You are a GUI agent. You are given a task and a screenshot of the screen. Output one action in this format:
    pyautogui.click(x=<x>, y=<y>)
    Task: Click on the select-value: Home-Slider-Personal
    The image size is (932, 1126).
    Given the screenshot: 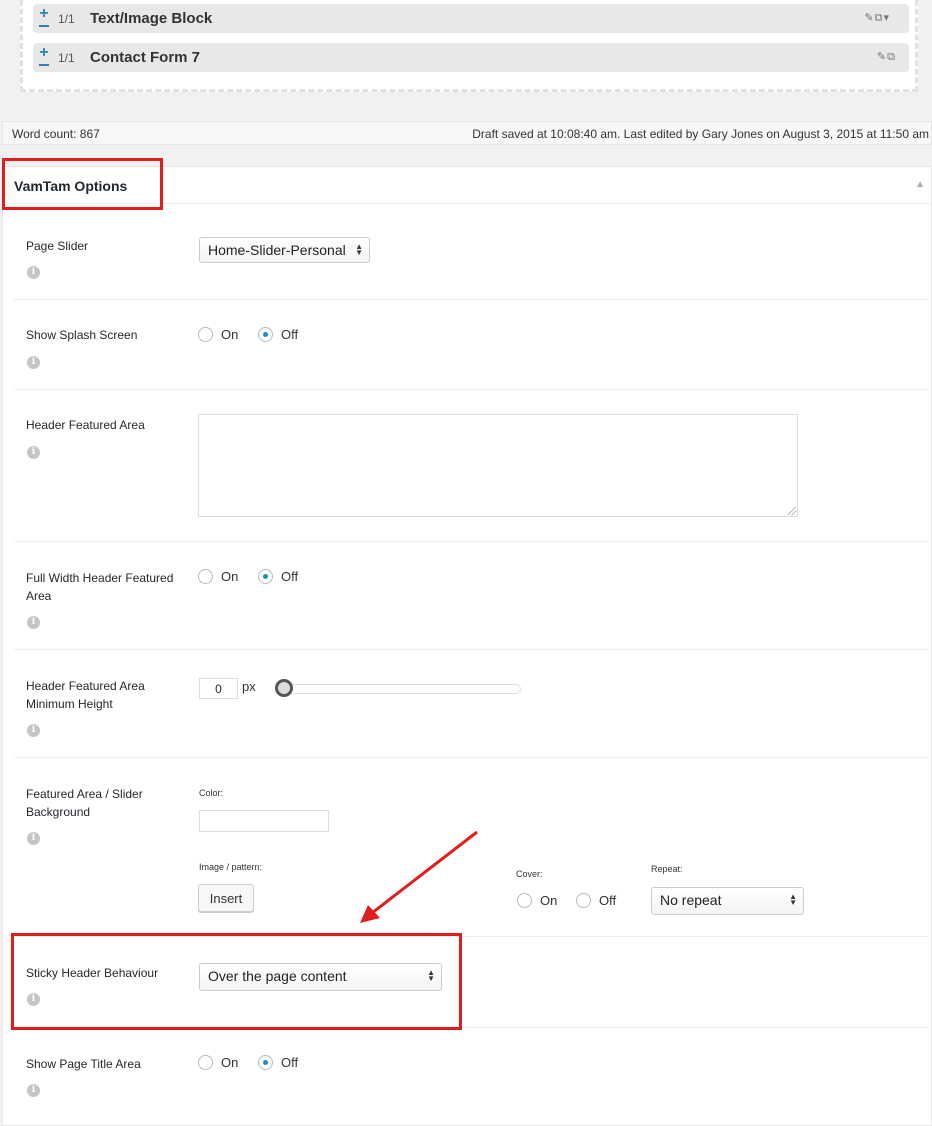 What is the action you would take?
    pyautogui.click(x=277, y=250)
    